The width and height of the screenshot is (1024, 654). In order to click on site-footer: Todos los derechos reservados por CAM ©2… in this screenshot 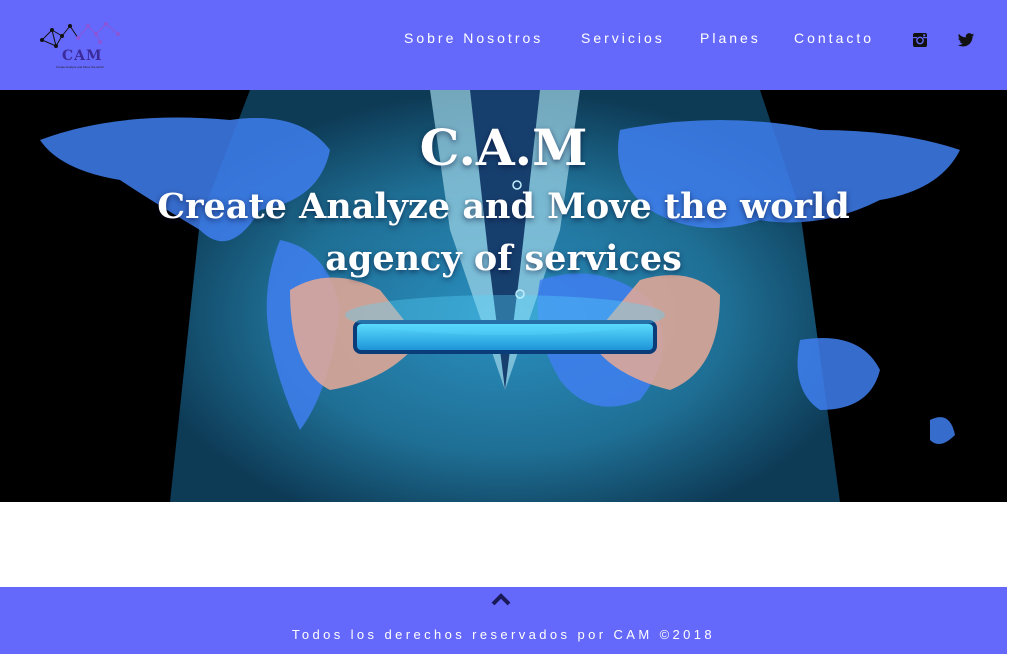, I will do `click(503, 620)`.